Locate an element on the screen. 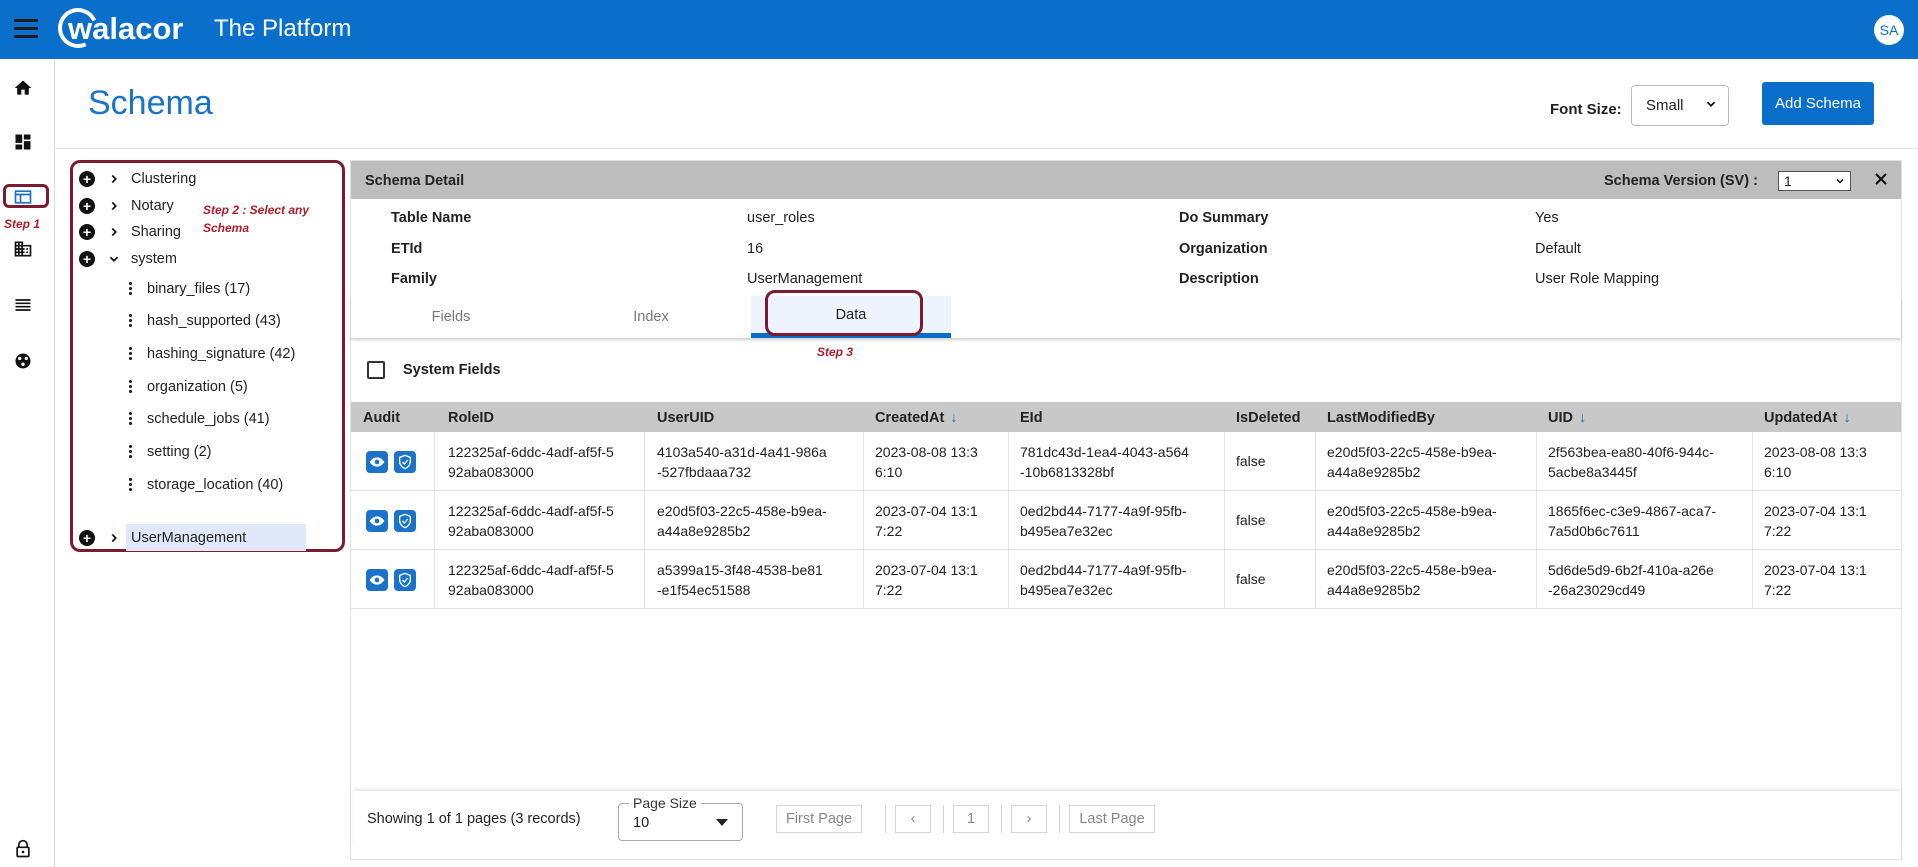  cell-updatedat: 2023-07-04 13:17:22 is located at coordinates (1815, 521).